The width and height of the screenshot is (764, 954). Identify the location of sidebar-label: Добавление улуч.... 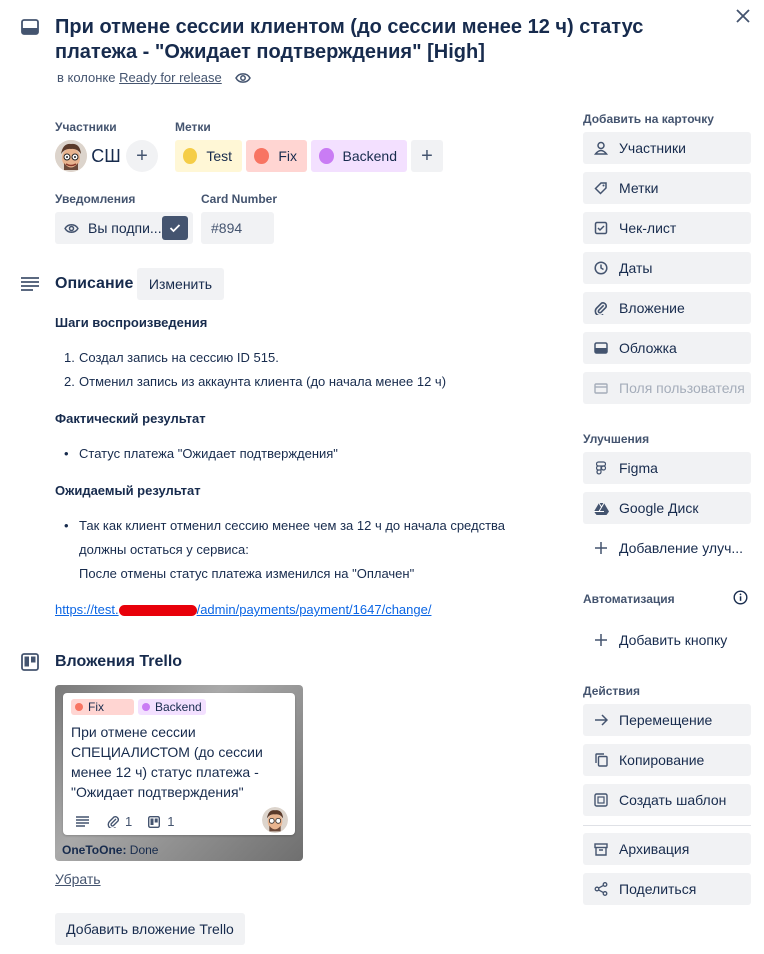
(681, 548).